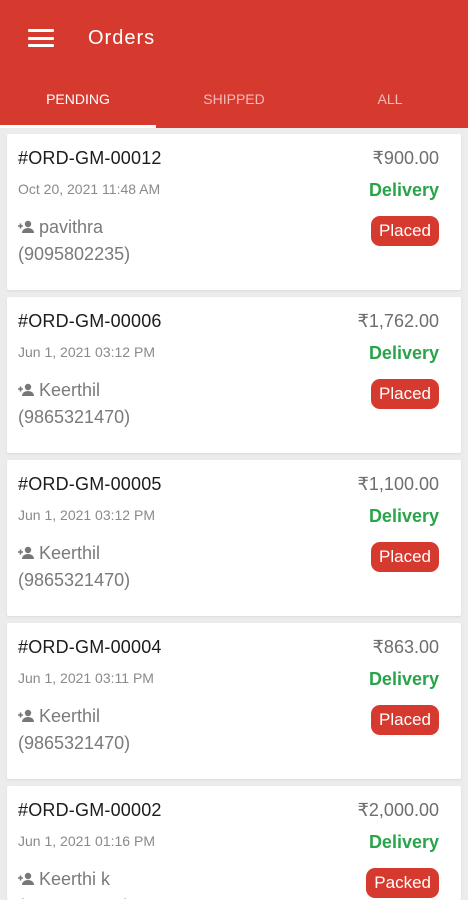 The width and height of the screenshot is (468, 900). I want to click on app-bar: Orders PENDING SHIPPED ALL, so click(234, 64).